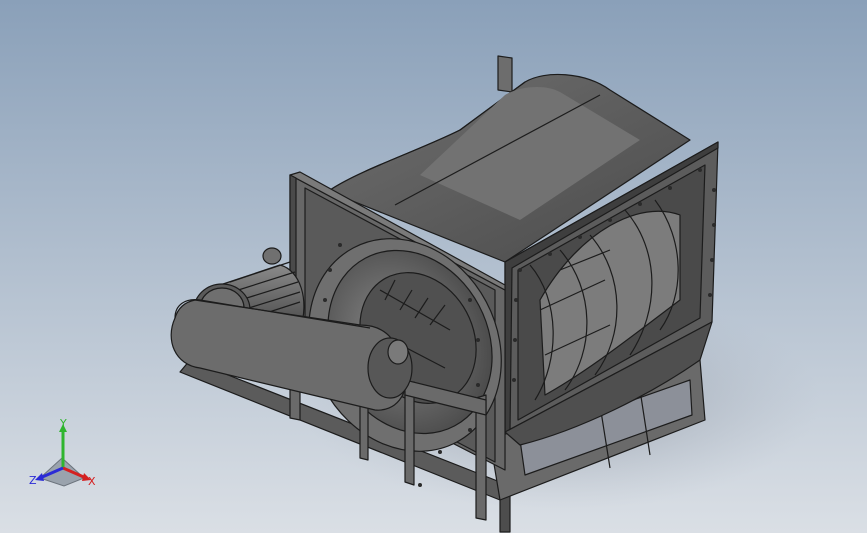 This screenshot has width=867, height=533. What do you see at coordinates (92, 481) in the screenshot?
I see `triad-x-label: X` at bounding box center [92, 481].